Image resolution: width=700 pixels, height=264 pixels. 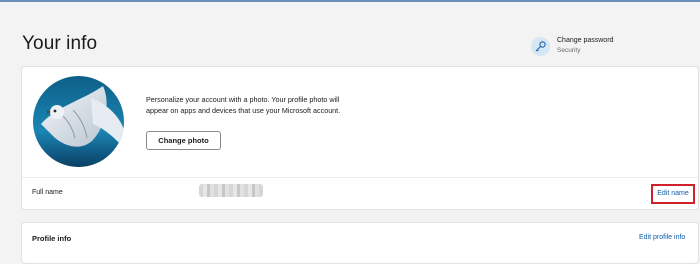 What do you see at coordinates (360, 177) in the screenshot?
I see `section-divider` at bounding box center [360, 177].